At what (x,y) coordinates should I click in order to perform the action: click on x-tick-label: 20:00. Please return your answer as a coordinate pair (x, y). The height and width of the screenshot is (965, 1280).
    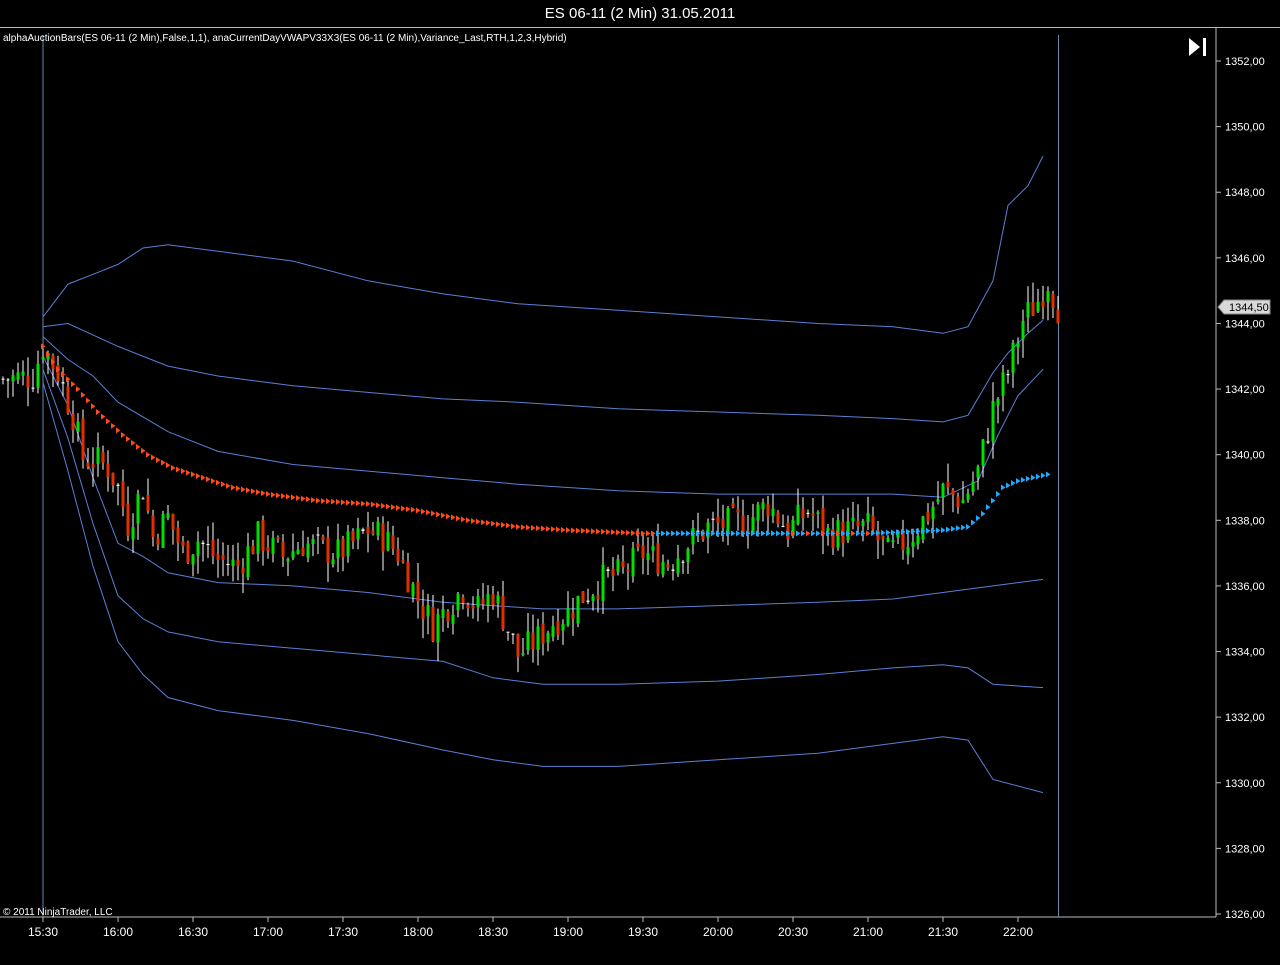
    Looking at the image, I should click on (718, 932).